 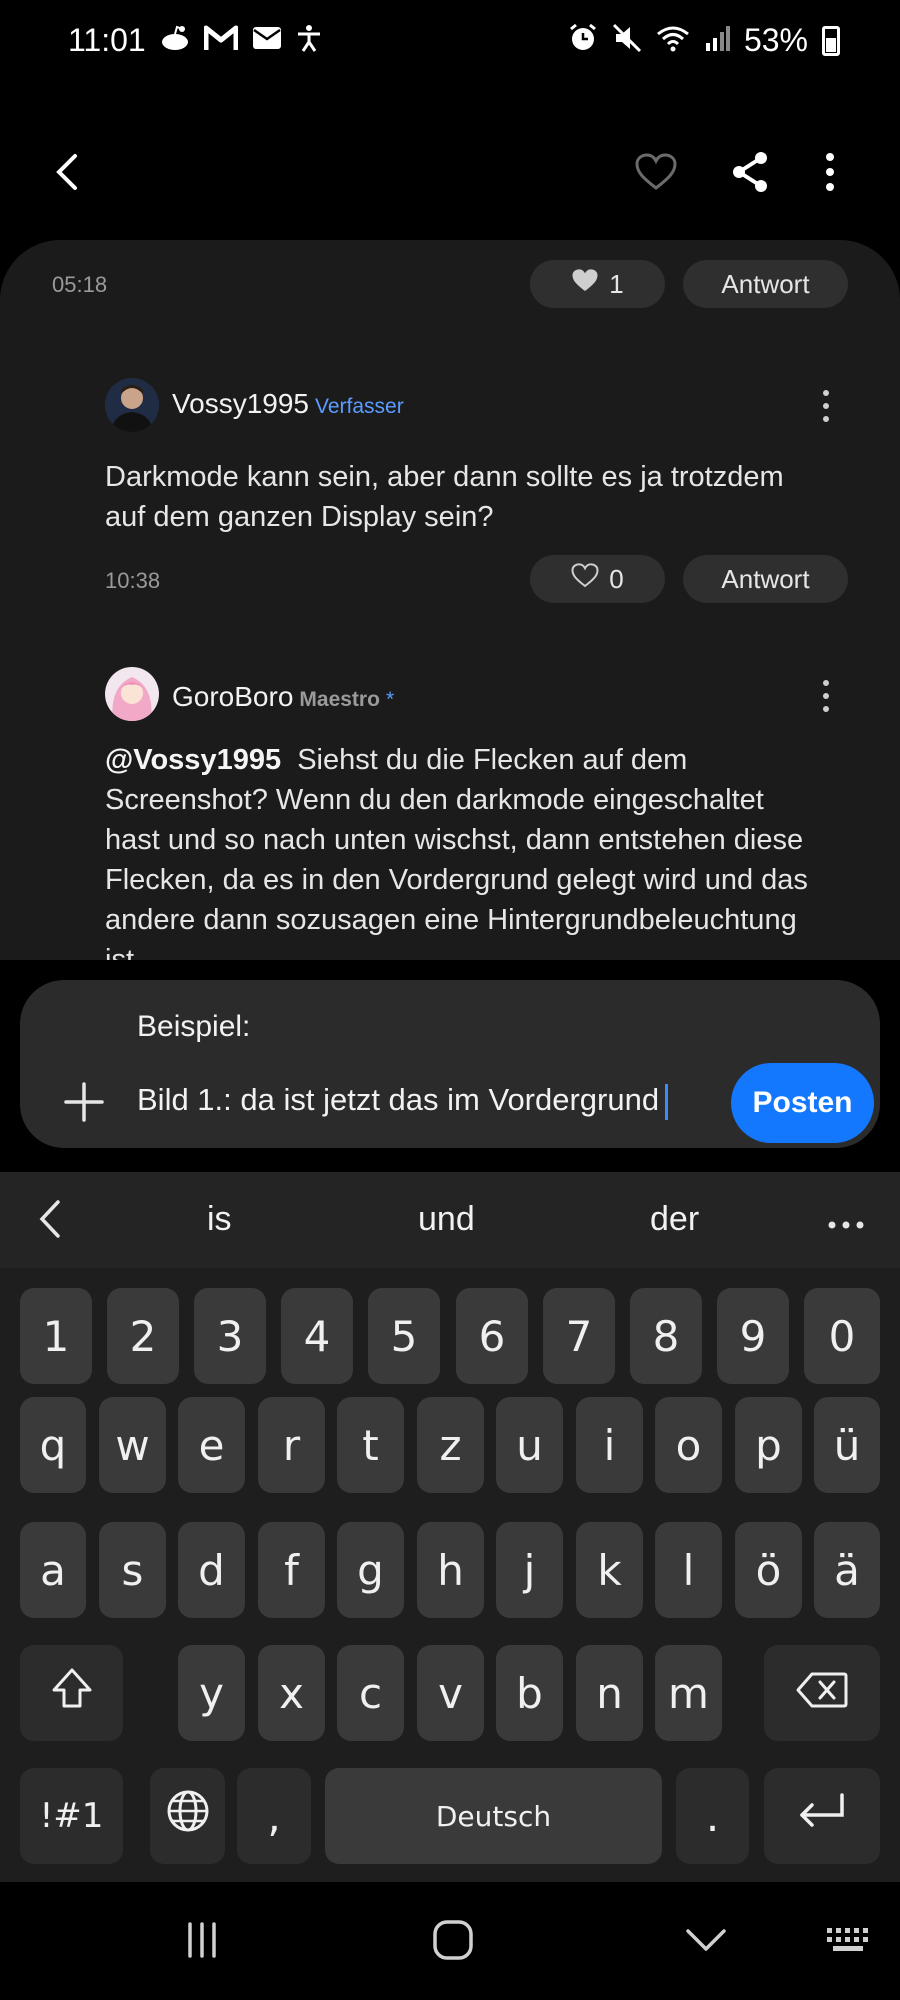 What do you see at coordinates (359, 406) in the screenshot?
I see `author-badge: Verfasser` at bounding box center [359, 406].